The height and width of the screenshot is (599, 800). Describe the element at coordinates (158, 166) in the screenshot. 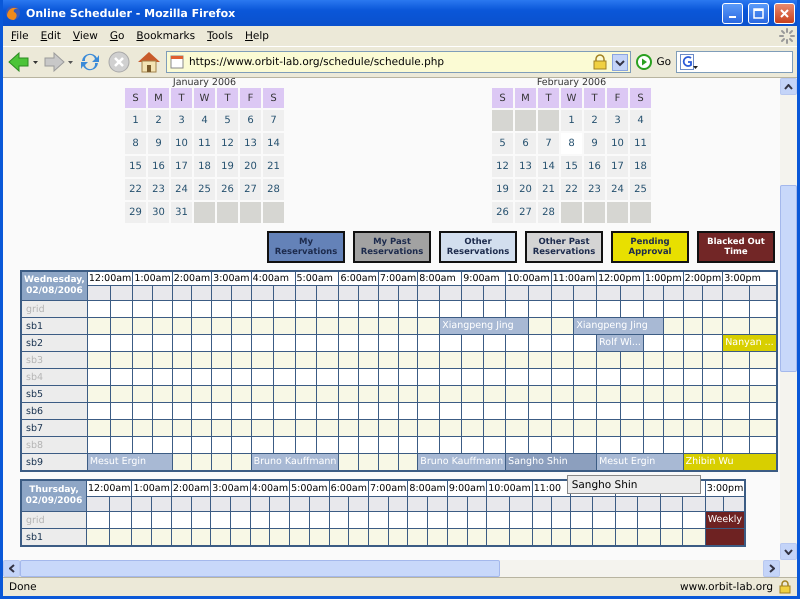

I see `calendar-day: 16` at that location.